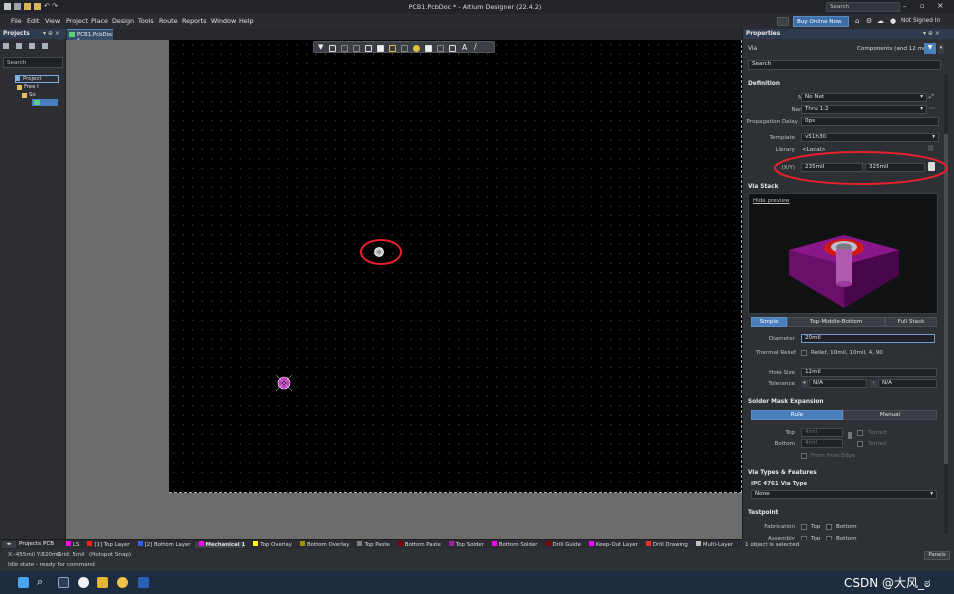  I want to click on new-file-icon, so click(17, 6).